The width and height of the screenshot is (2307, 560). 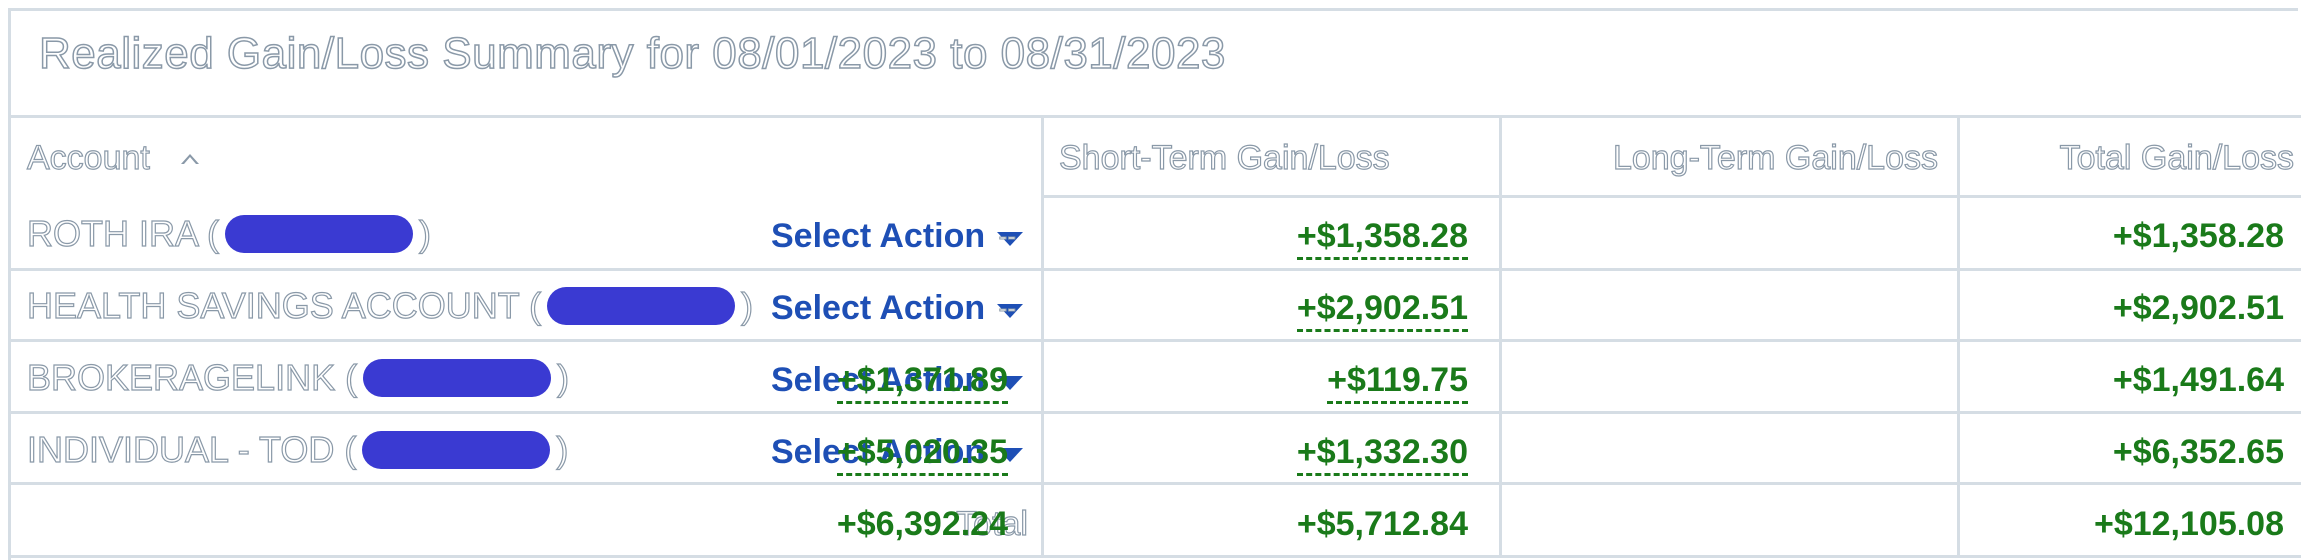 I want to click on long-term-value-link: +$1,332.30, so click(x=1382, y=454).